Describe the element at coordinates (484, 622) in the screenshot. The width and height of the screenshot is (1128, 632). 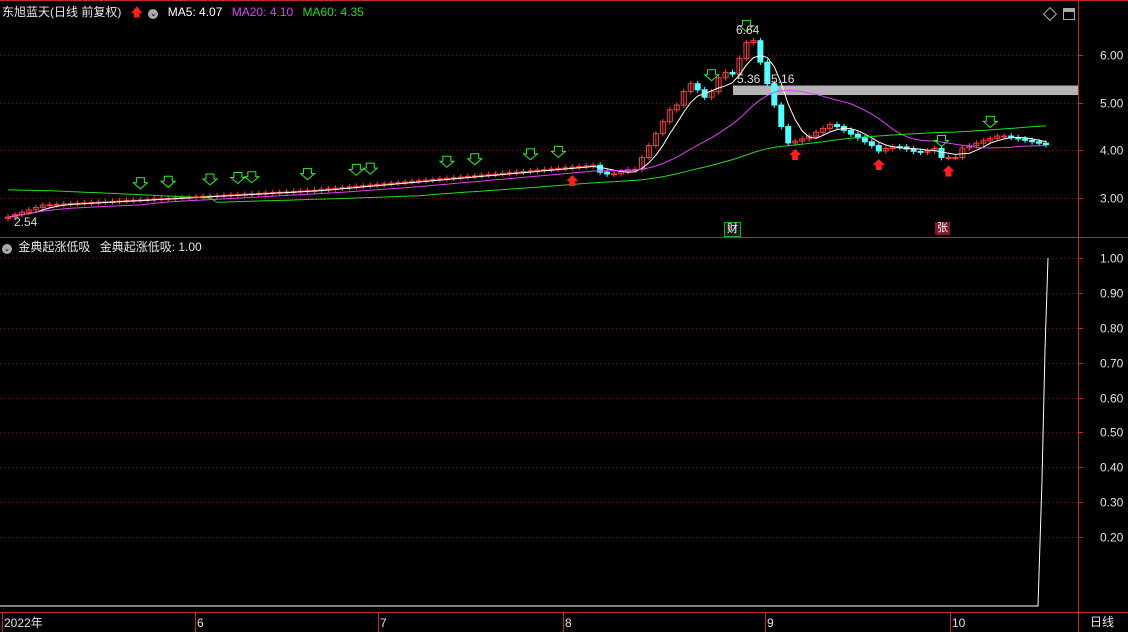
I see `date-axis: 2022年 6 7 8 9 10` at that location.